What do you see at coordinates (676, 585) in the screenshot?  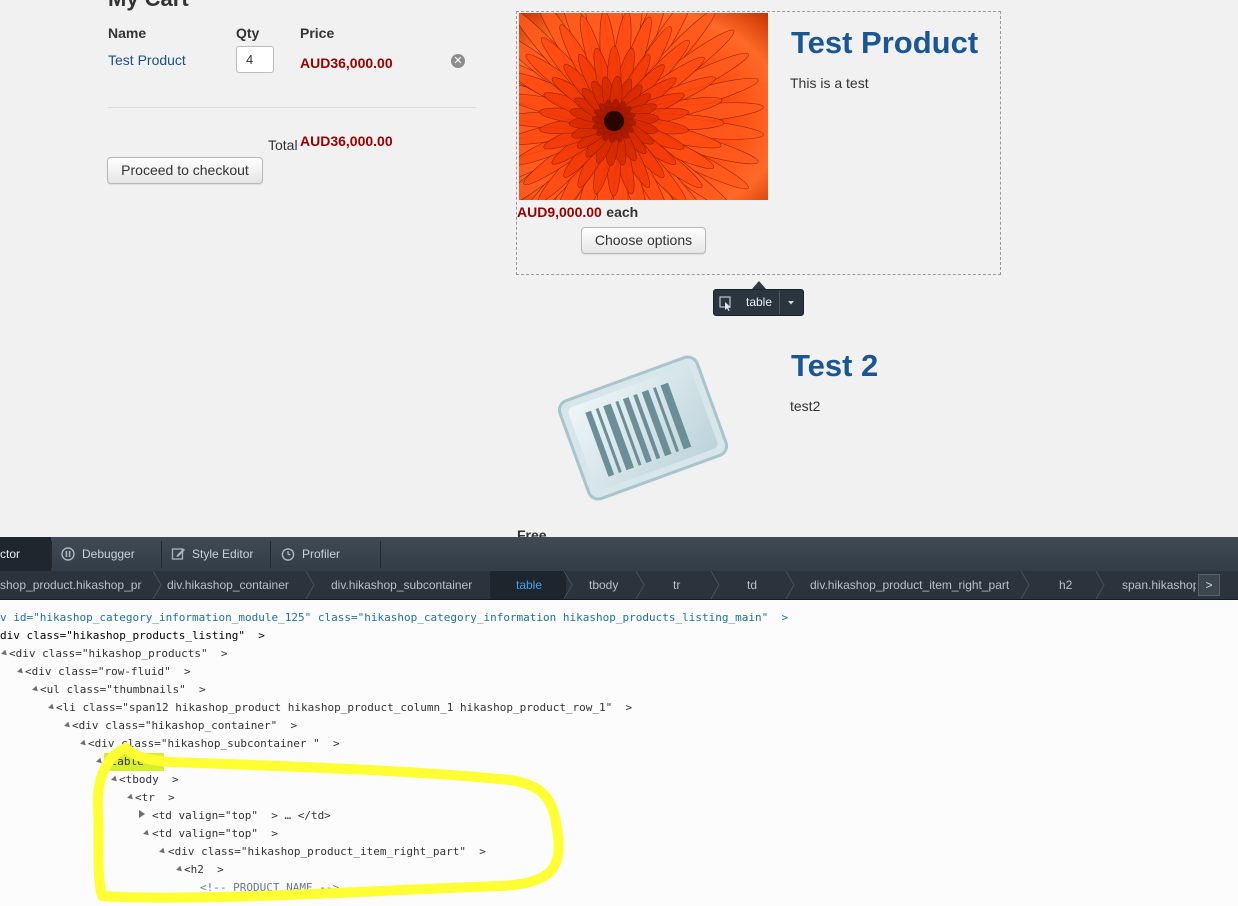 I see `breadcrumb-item: tr` at bounding box center [676, 585].